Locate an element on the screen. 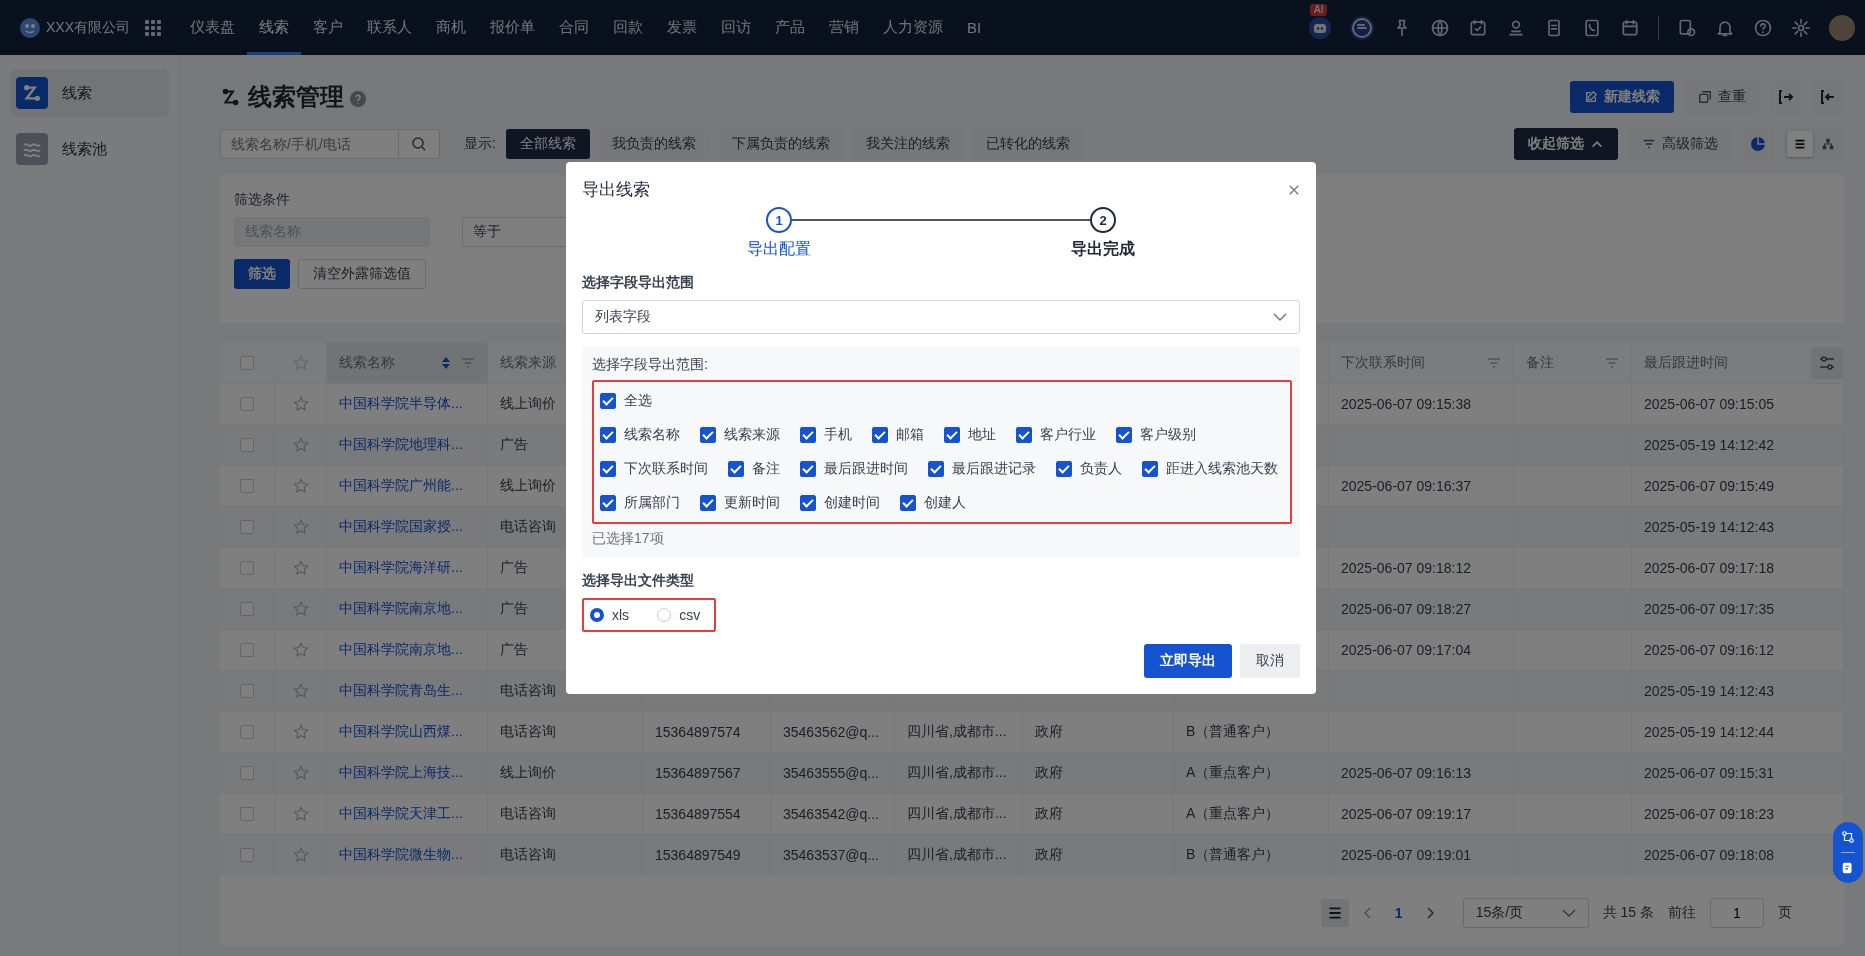 Image resolution: width=1865 pixels, height=956 pixels. column-settings-icon is located at coordinates (1827, 363).